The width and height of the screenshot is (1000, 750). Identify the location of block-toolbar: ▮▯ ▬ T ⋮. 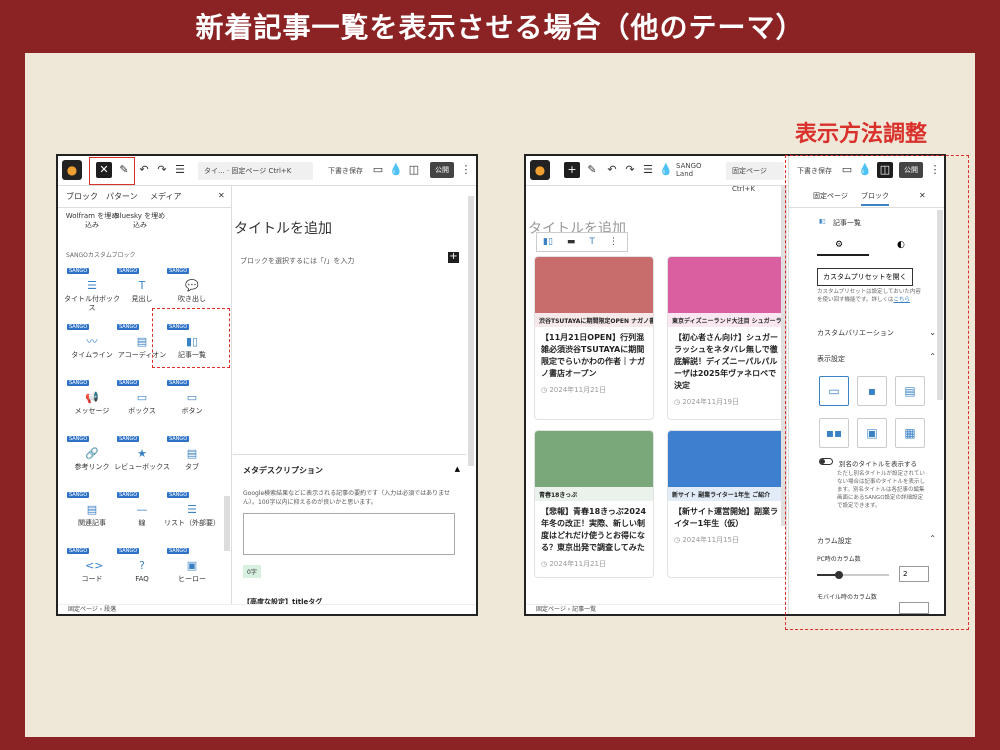
(582, 242).